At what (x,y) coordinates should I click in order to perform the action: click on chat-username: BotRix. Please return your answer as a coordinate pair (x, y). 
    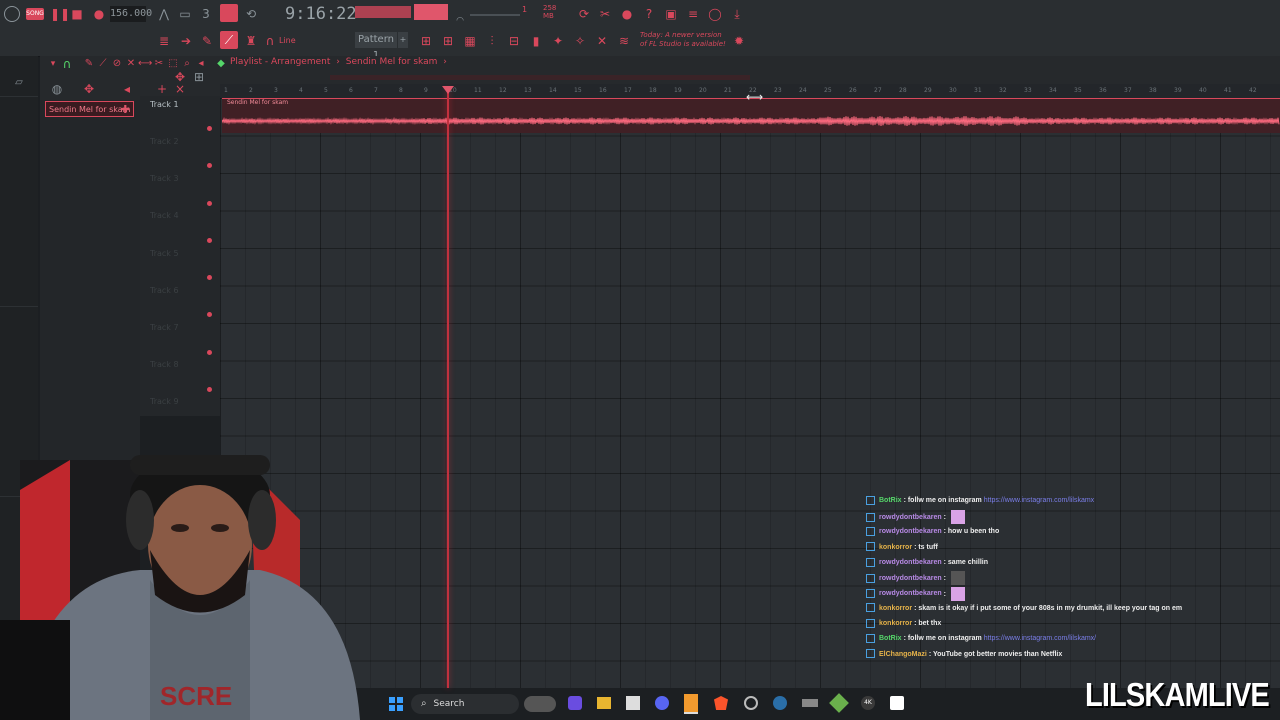
    Looking at the image, I should click on (890, 638).